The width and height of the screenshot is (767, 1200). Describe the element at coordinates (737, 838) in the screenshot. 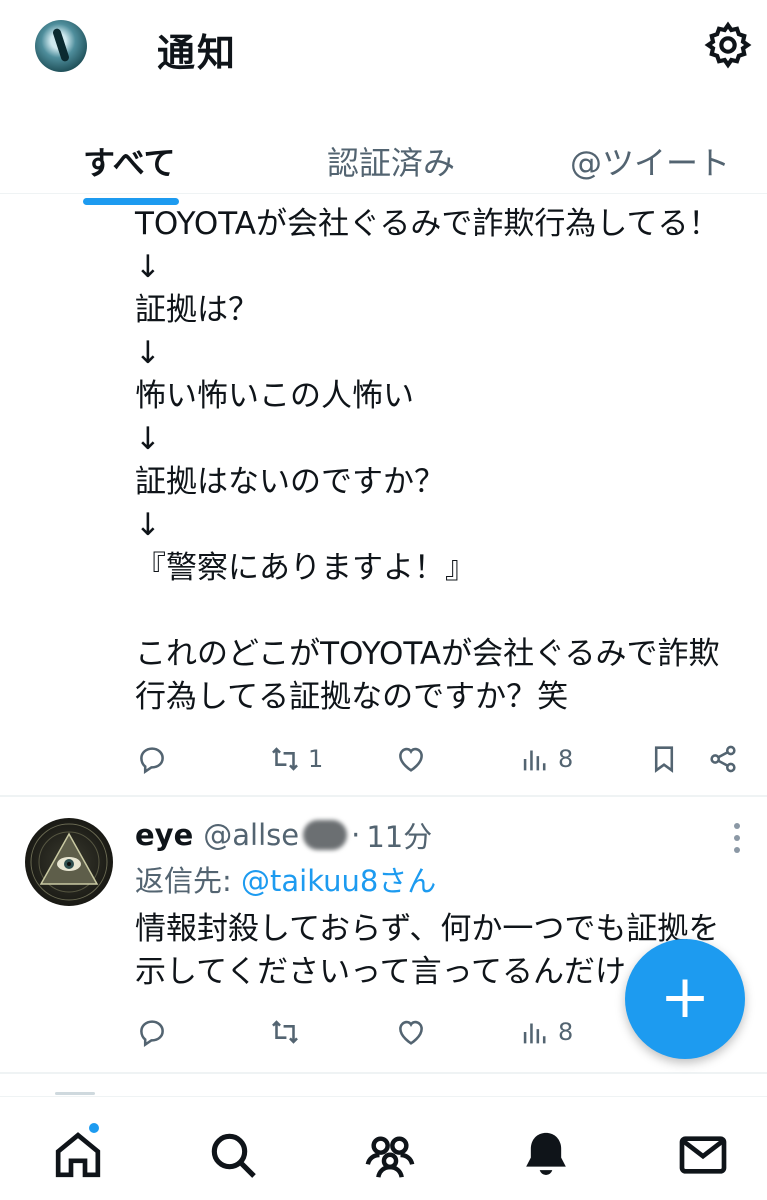

I see `more-options-icon` at that location.